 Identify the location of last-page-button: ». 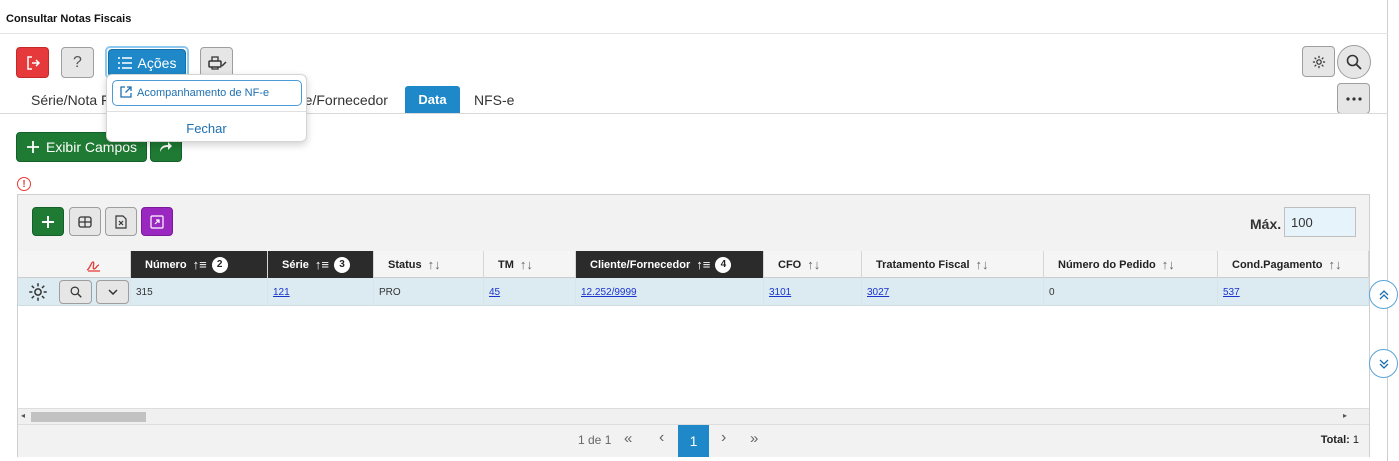
(754, 438).